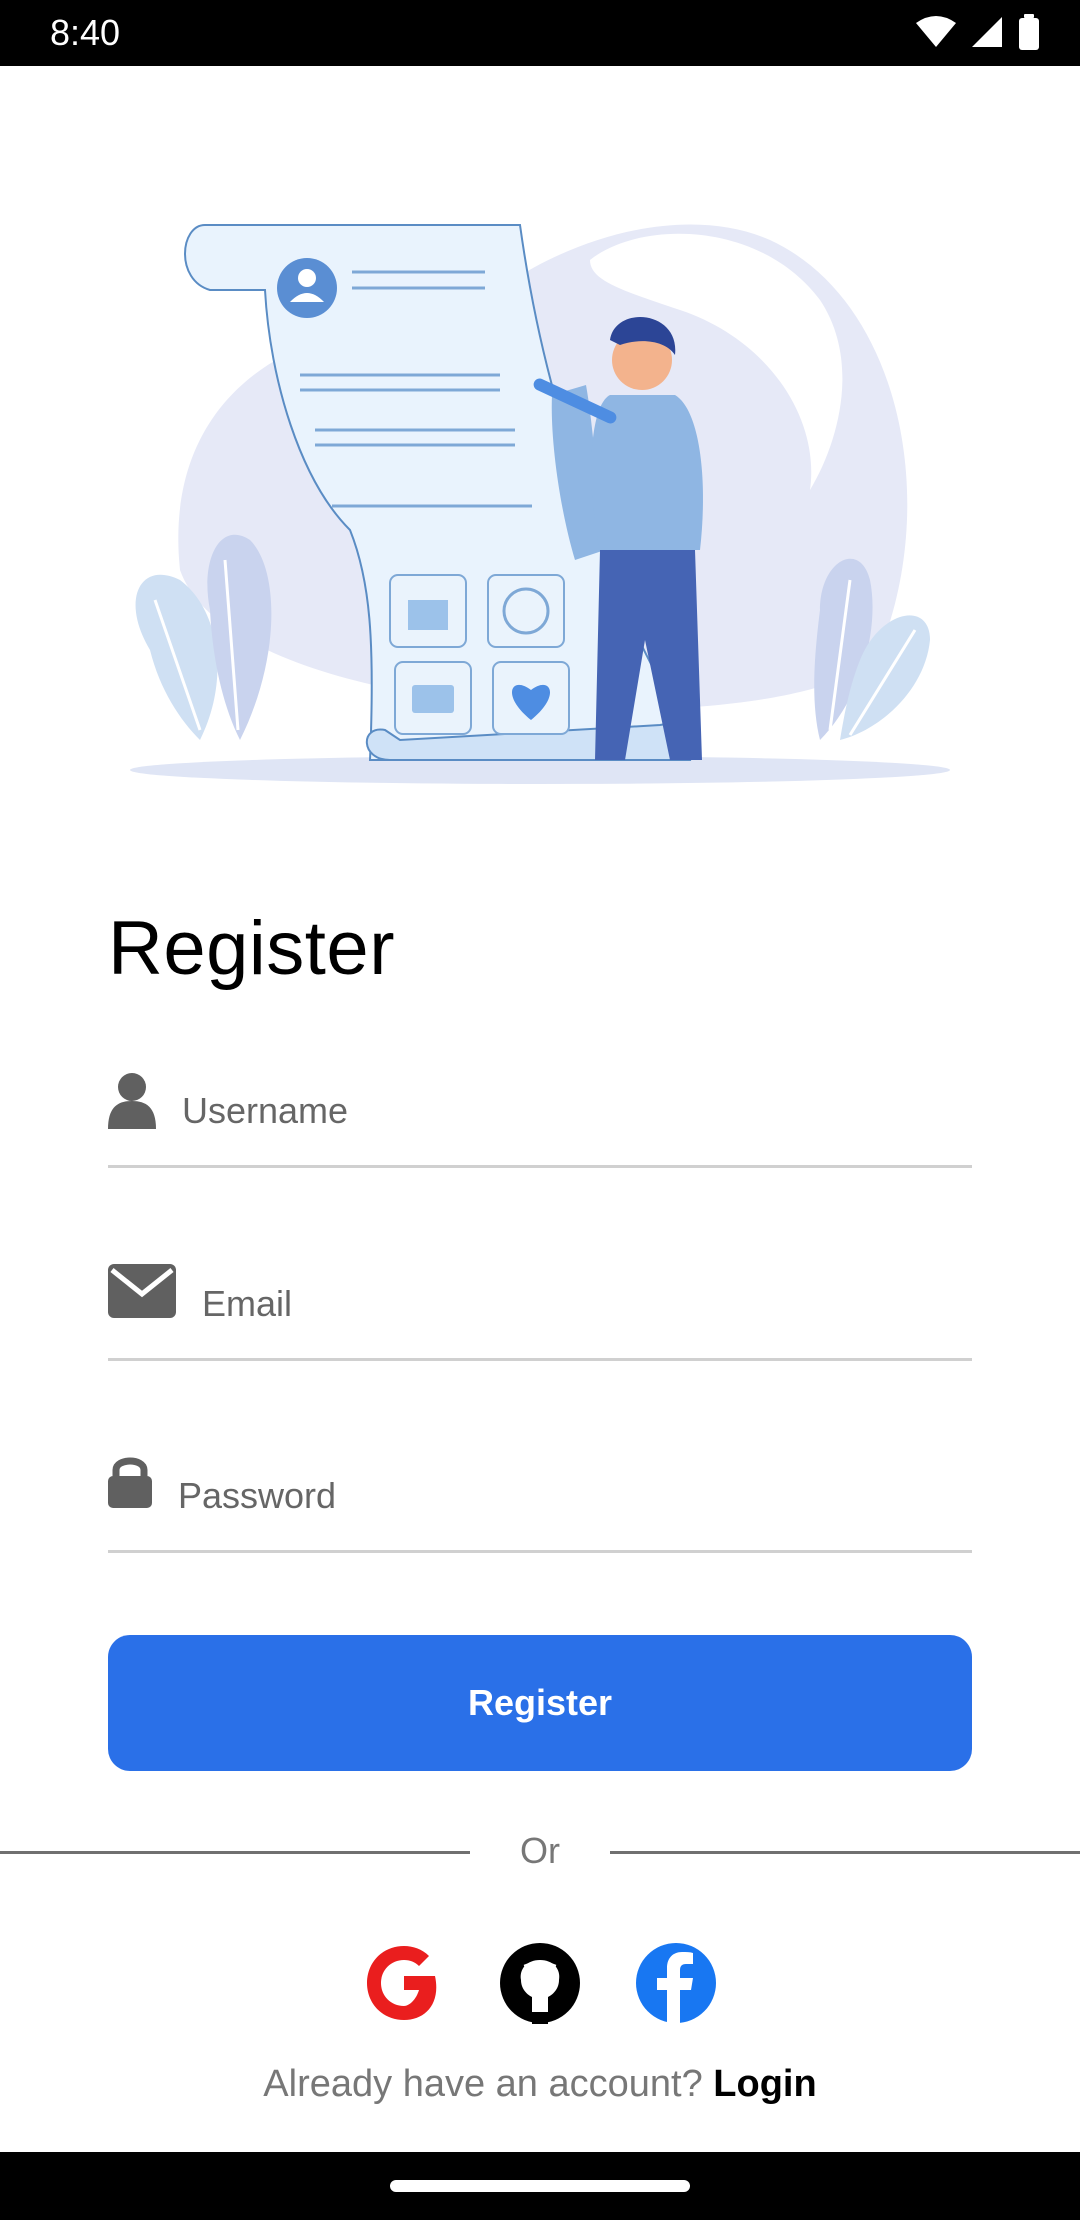 The height and width of the screenshot is (2220, 1080). I want to click on google-icon, so click(404, 1983).